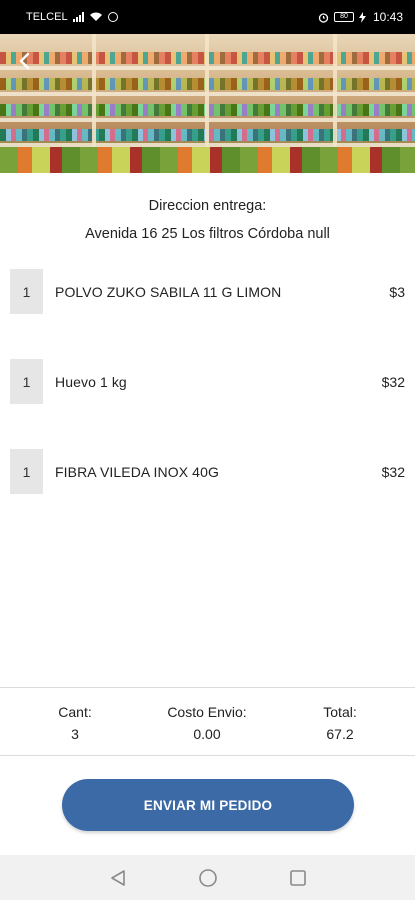 The width and height of the screenshot is (415, 900). What do you see at coordinates (95, 16) in the screenshot?
I see `wifi-icon` at bounding box center [95, 16].